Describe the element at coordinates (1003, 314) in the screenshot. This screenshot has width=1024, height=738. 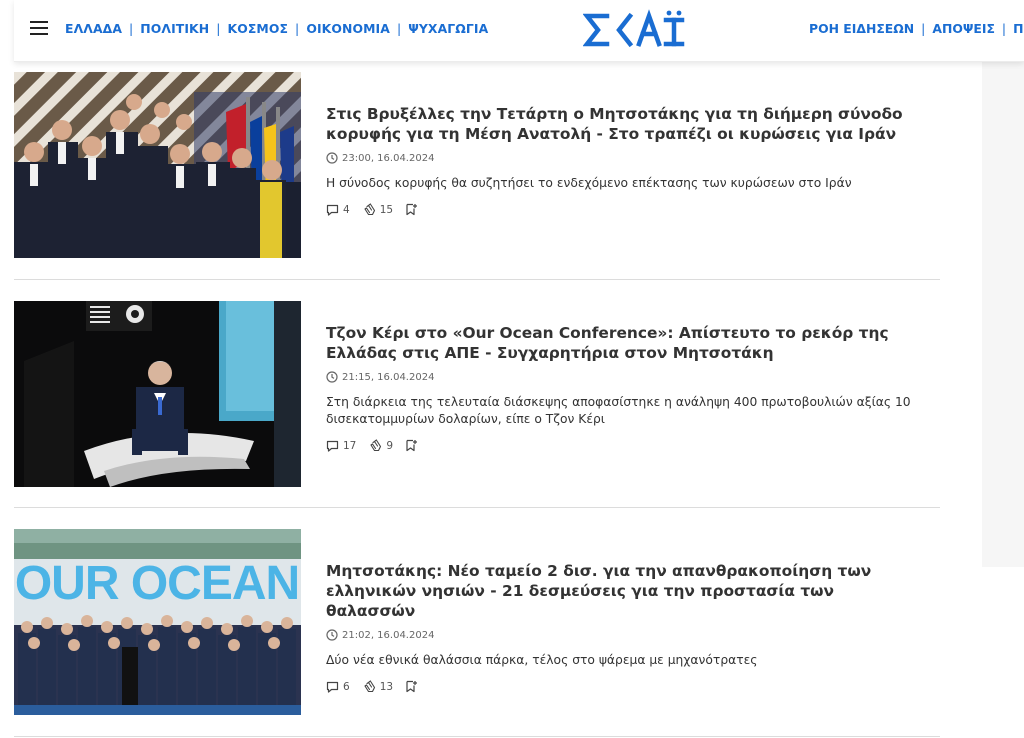
I see `right-rail` at that location.